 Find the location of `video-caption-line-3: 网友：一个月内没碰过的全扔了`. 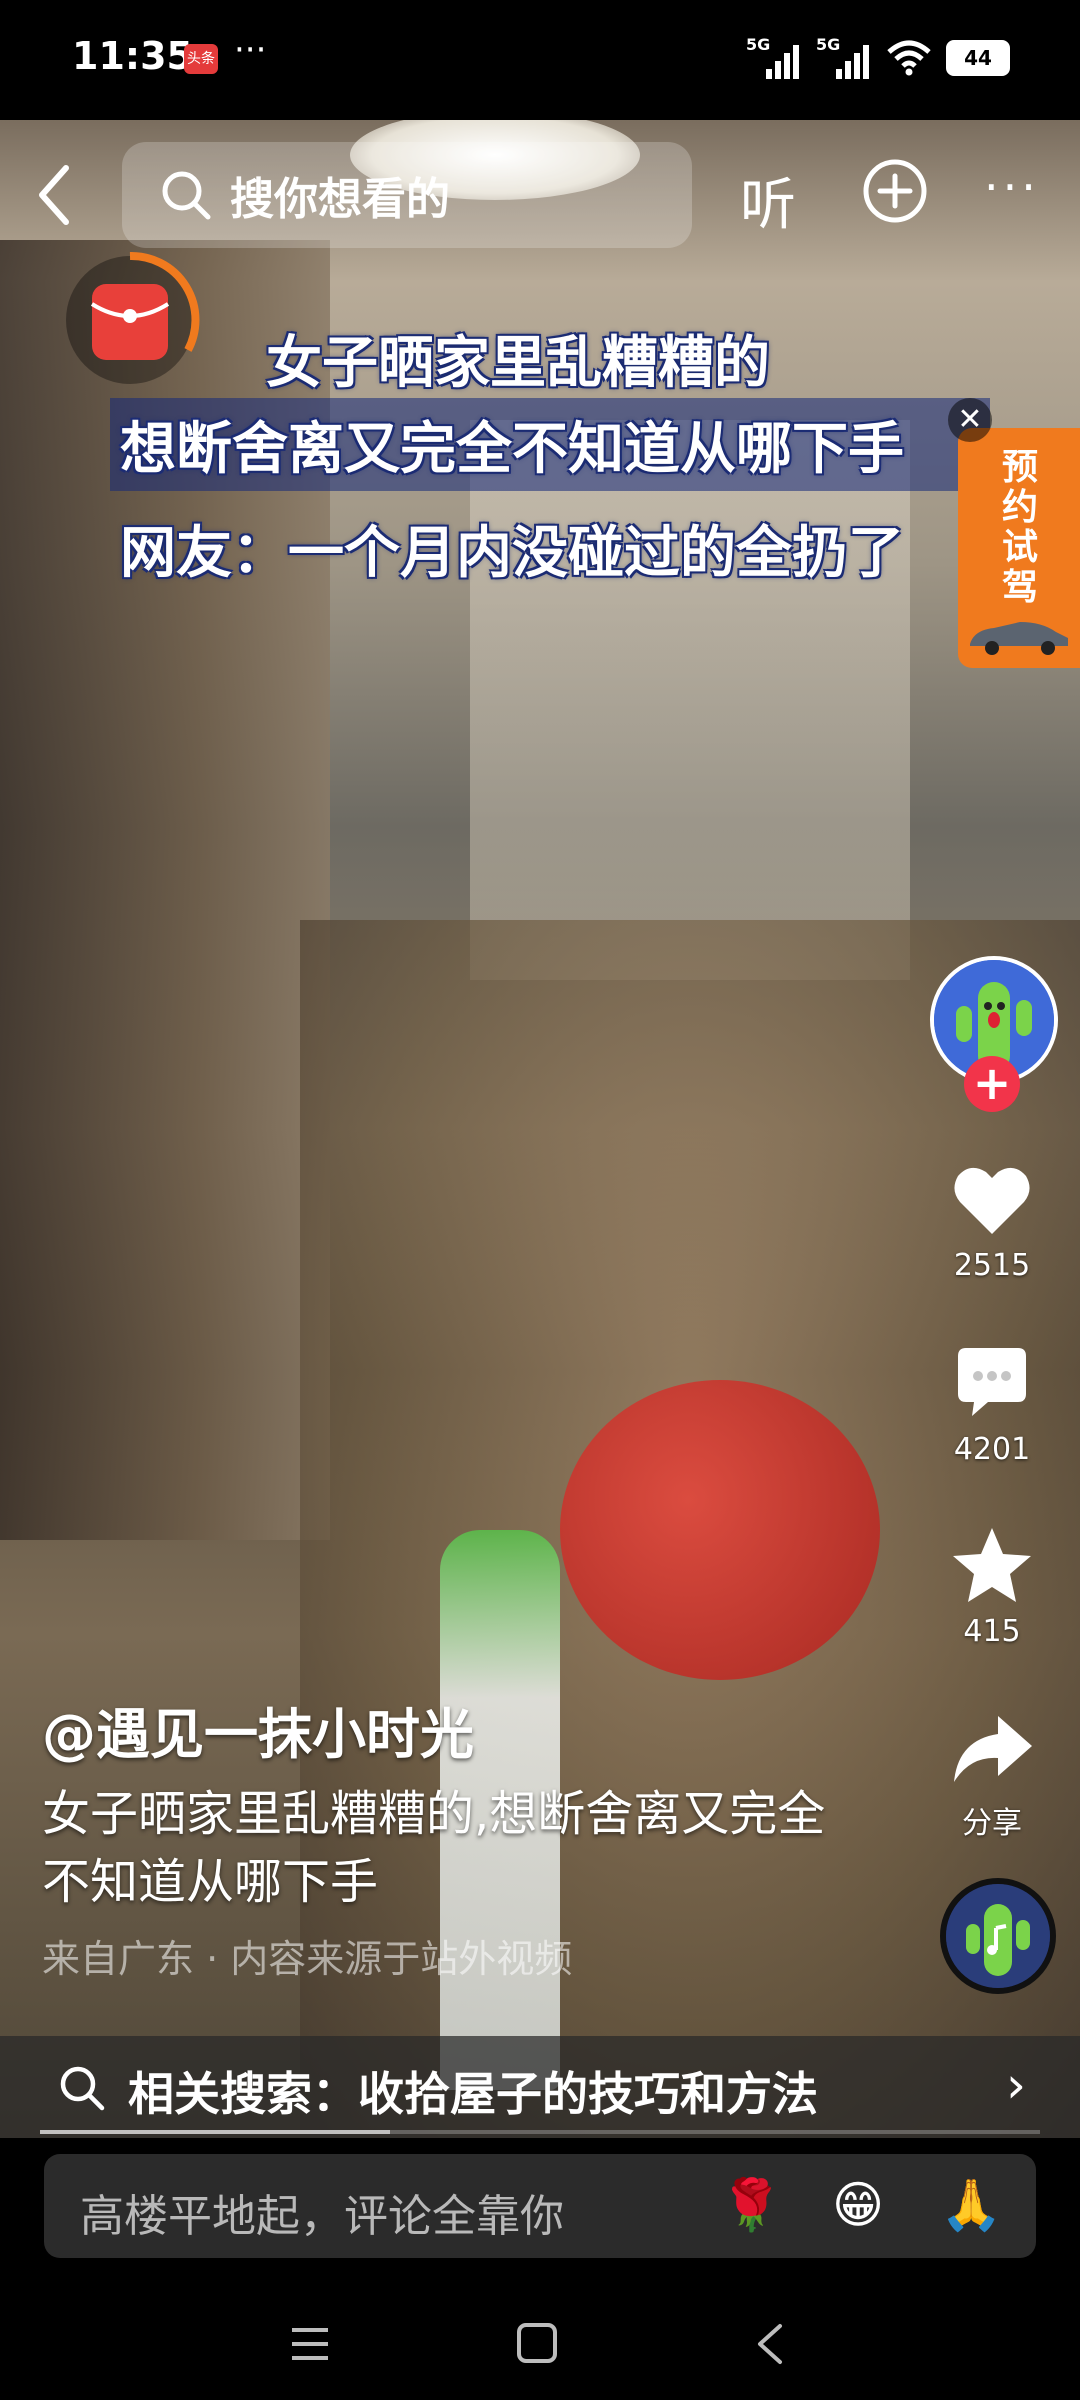

video-caption-line-3: 网友：一个月内没碰过的全扔了 is located at coordinates (512, 553).